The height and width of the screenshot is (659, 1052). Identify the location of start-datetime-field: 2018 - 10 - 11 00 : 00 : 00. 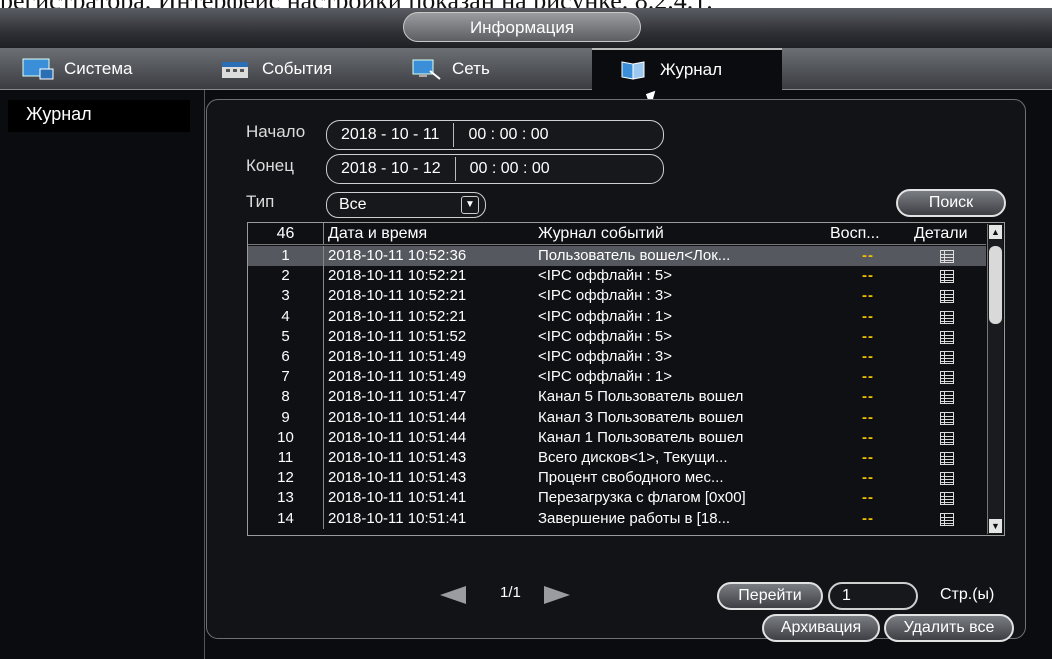
(495, 135).